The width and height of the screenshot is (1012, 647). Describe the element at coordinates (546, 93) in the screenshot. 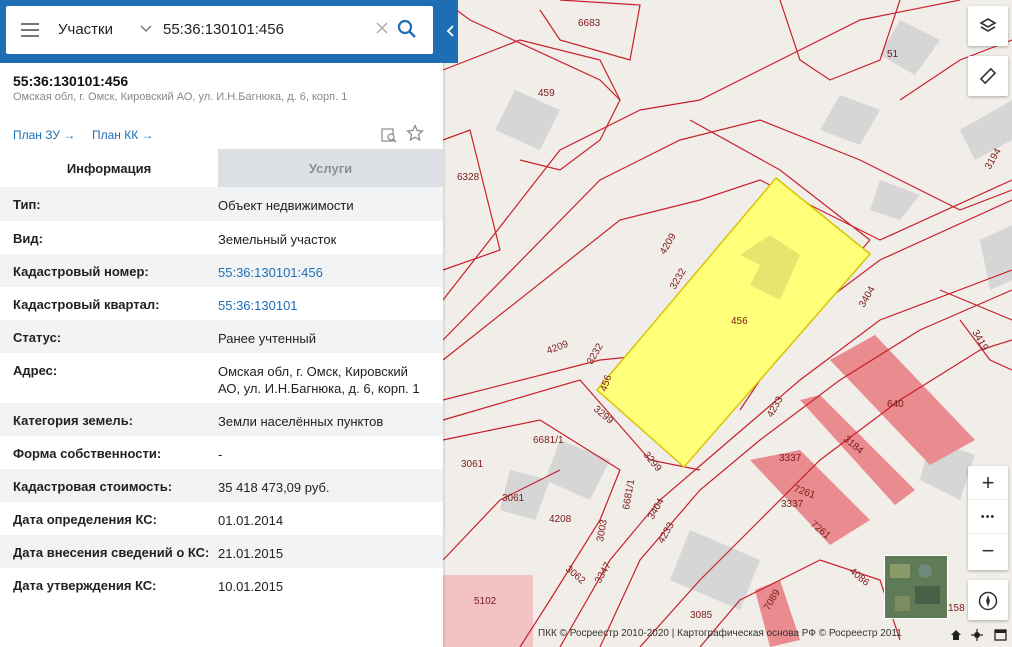

I see `parcel-label: 459` at that location.